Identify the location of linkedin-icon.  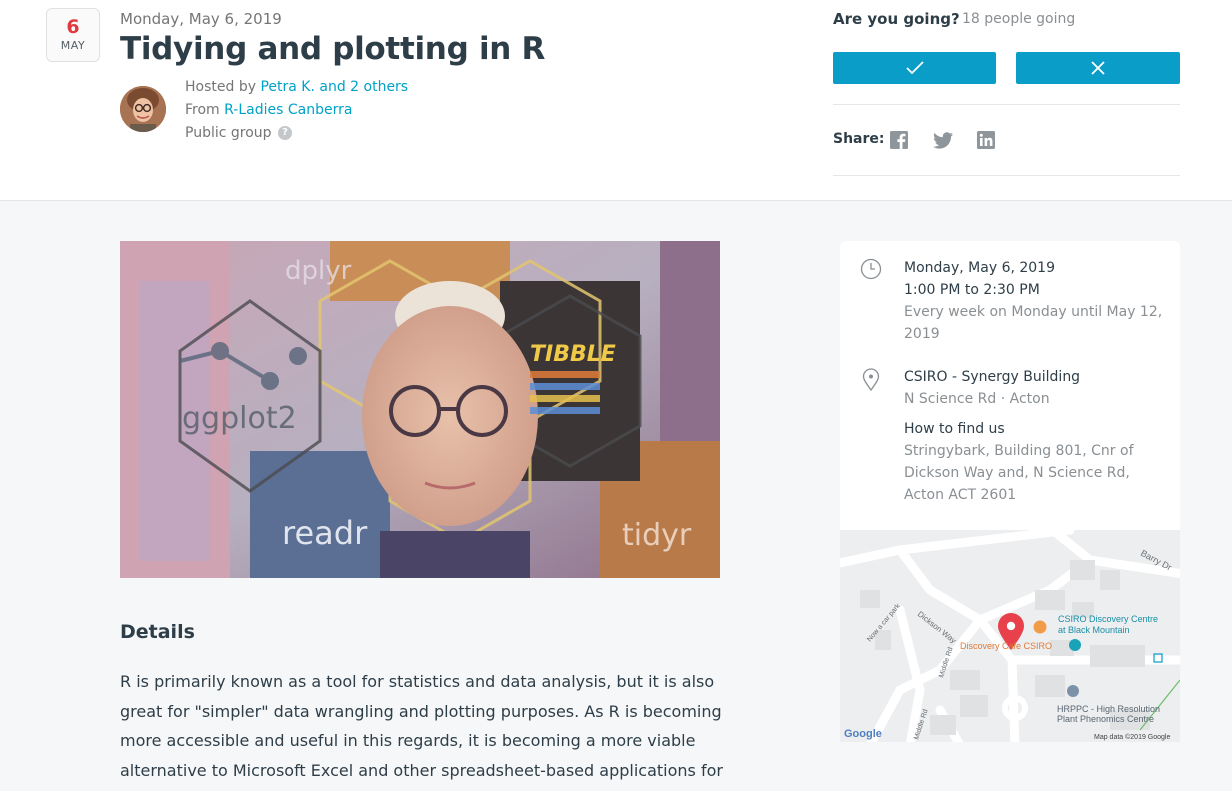
(986, 140).